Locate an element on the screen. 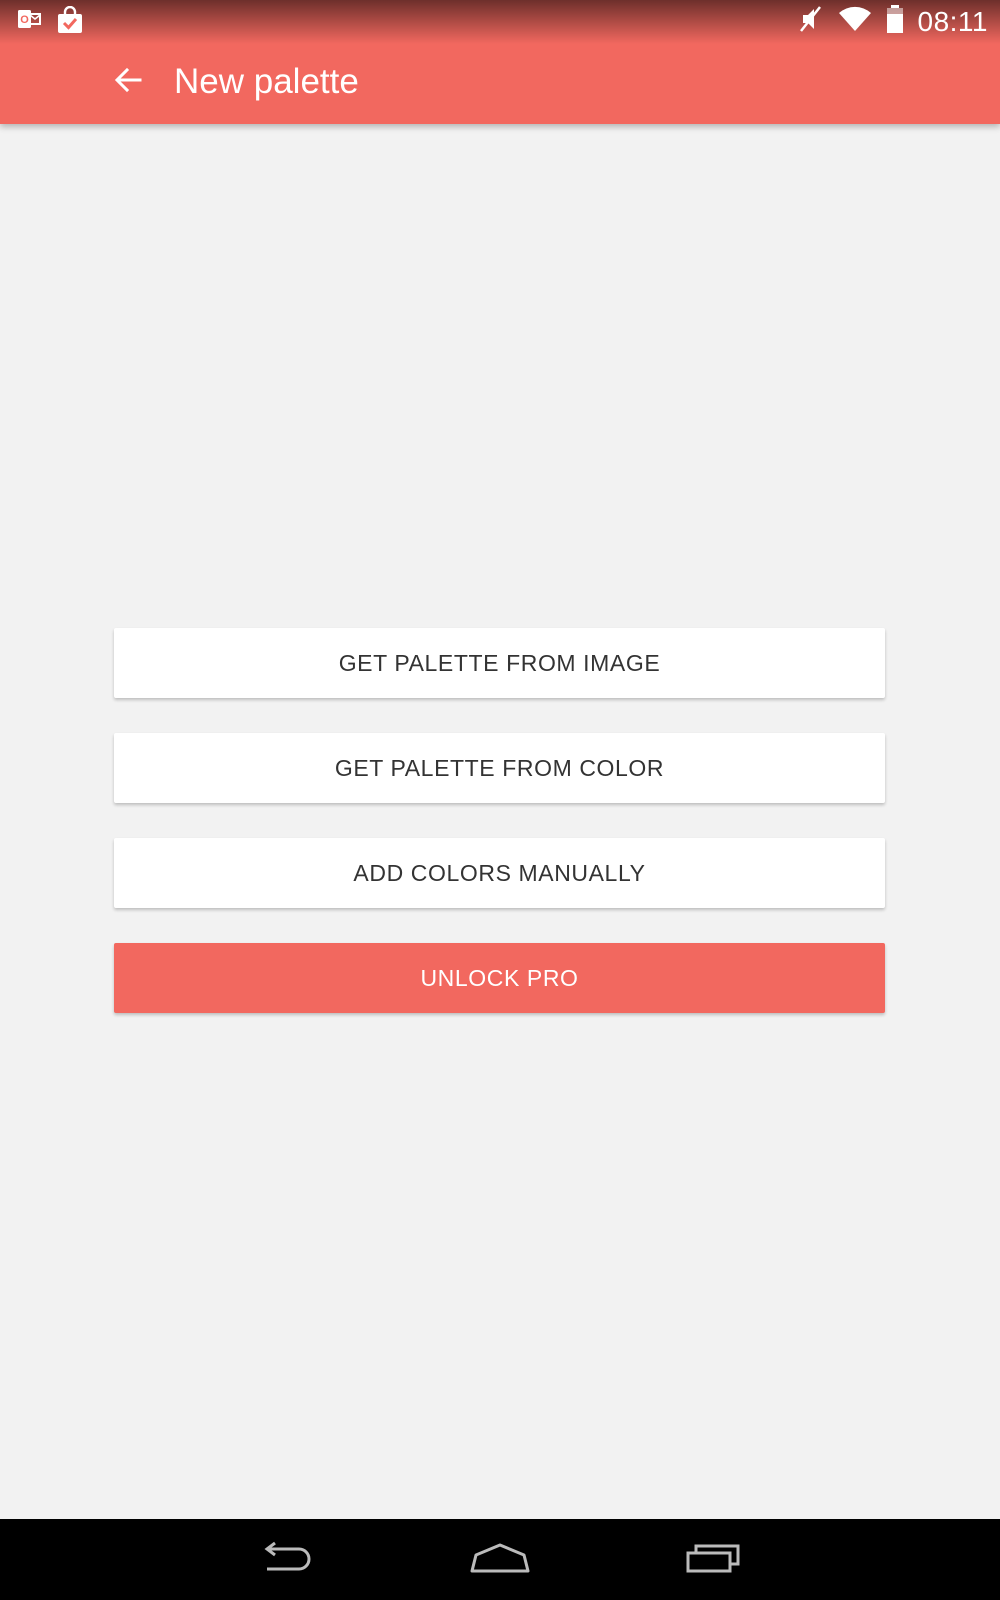  back-button is located at coordinates (128, 82).